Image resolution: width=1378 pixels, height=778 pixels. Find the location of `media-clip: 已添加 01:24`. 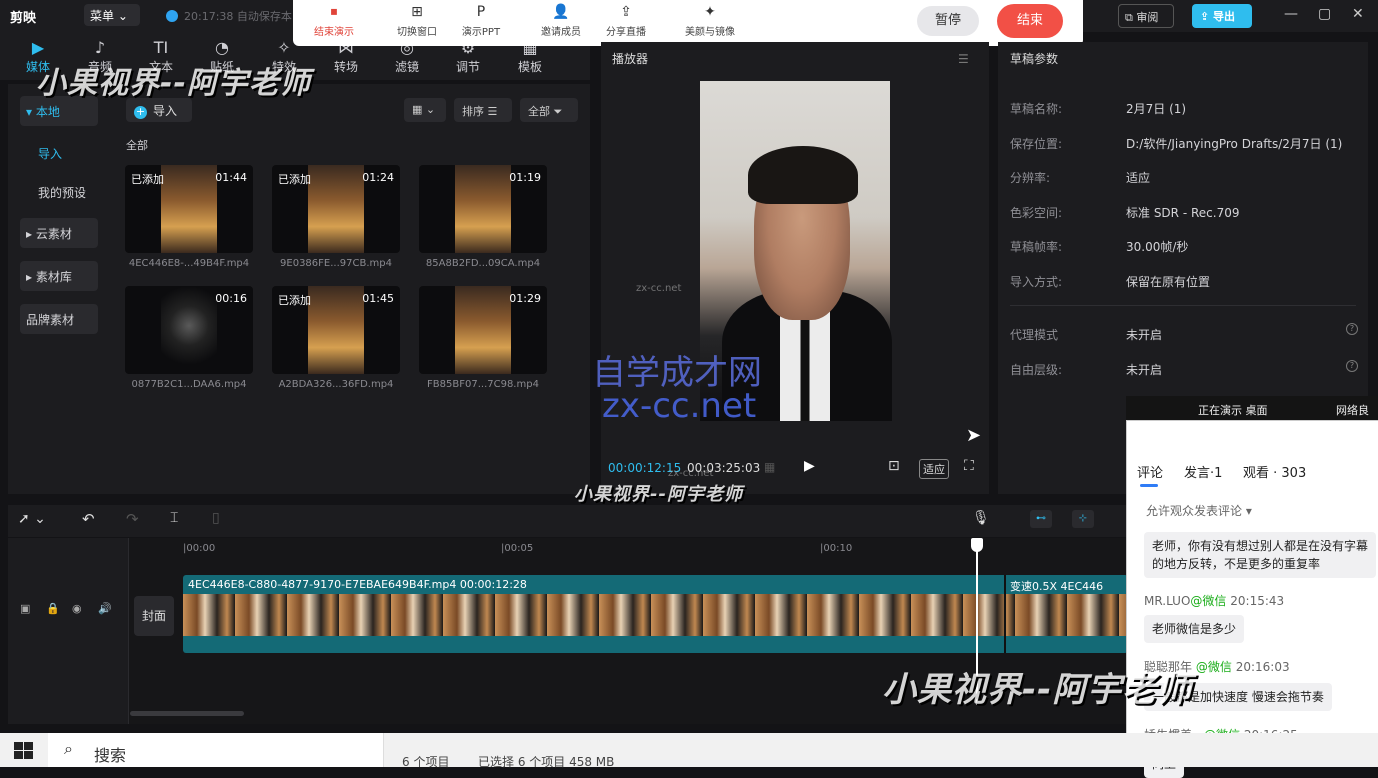

media-clip: 已添加 01:24 is located at coordinates (336, 209).